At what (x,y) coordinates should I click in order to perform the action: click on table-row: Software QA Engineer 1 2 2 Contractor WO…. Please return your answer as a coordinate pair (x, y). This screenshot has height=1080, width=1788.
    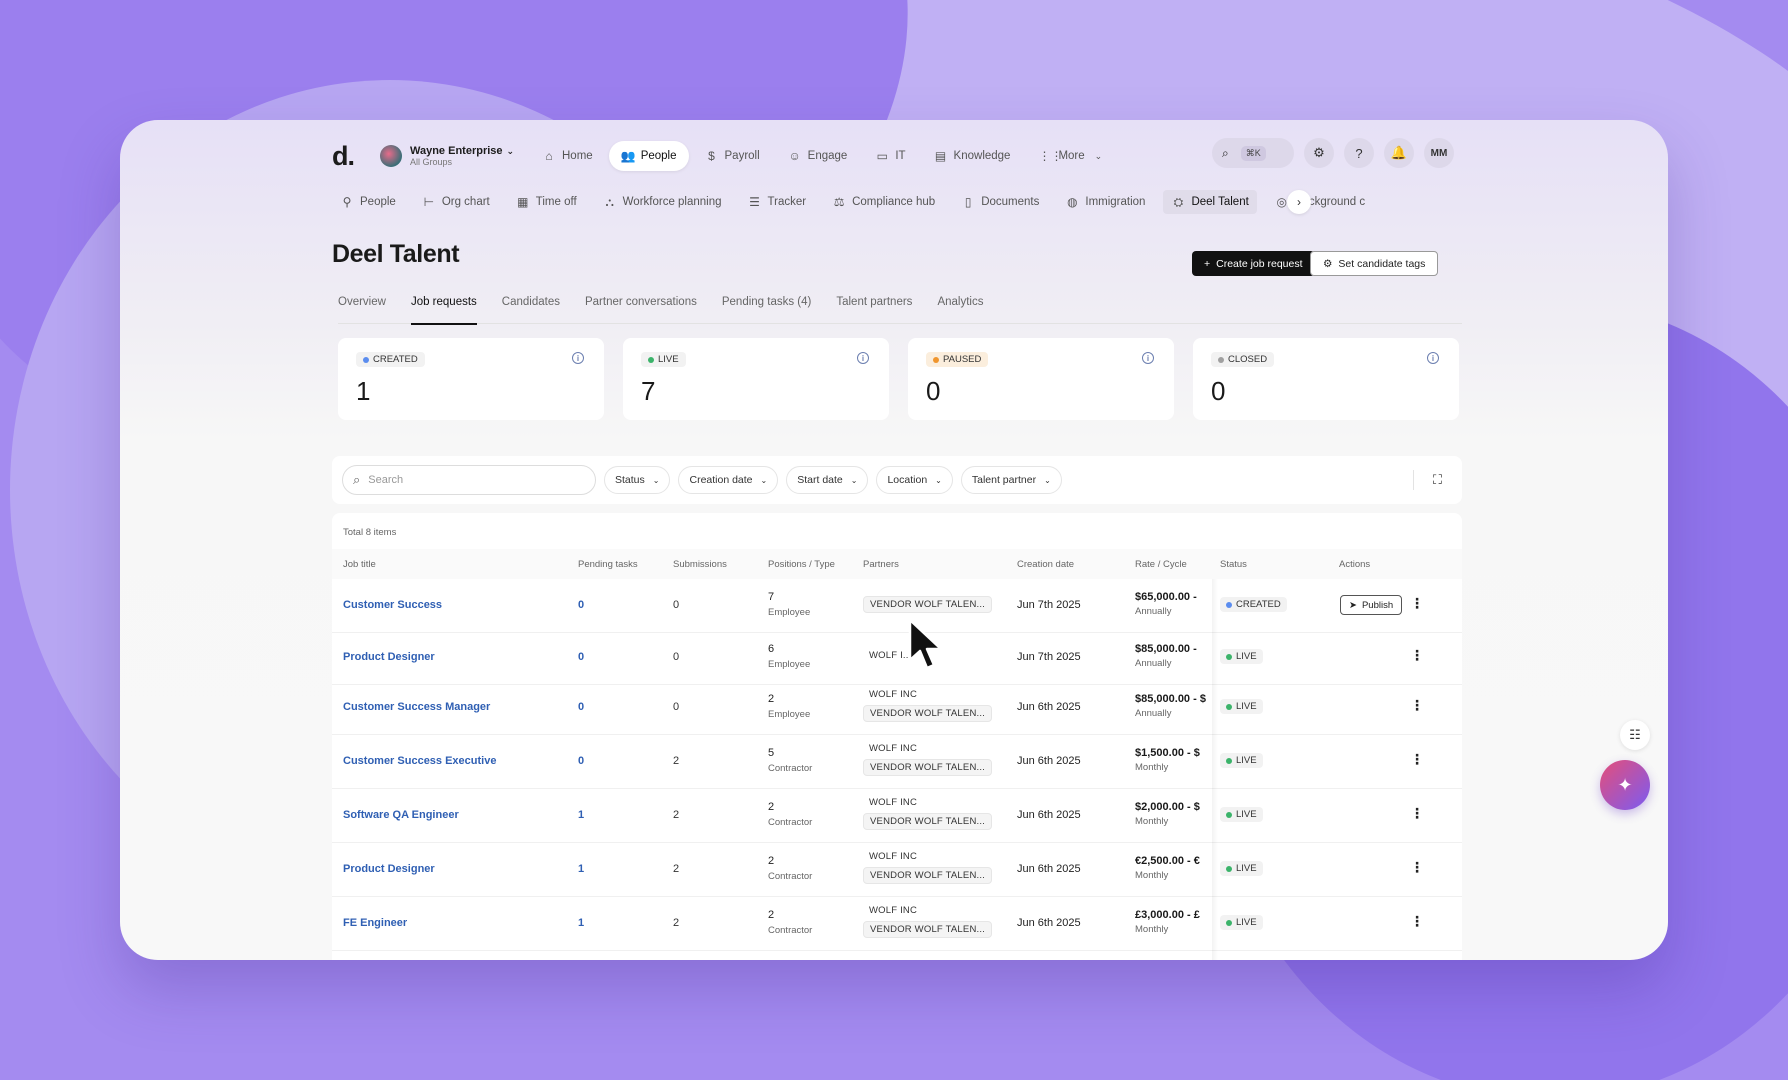
    Looking at the image, I should click on (897, 816).